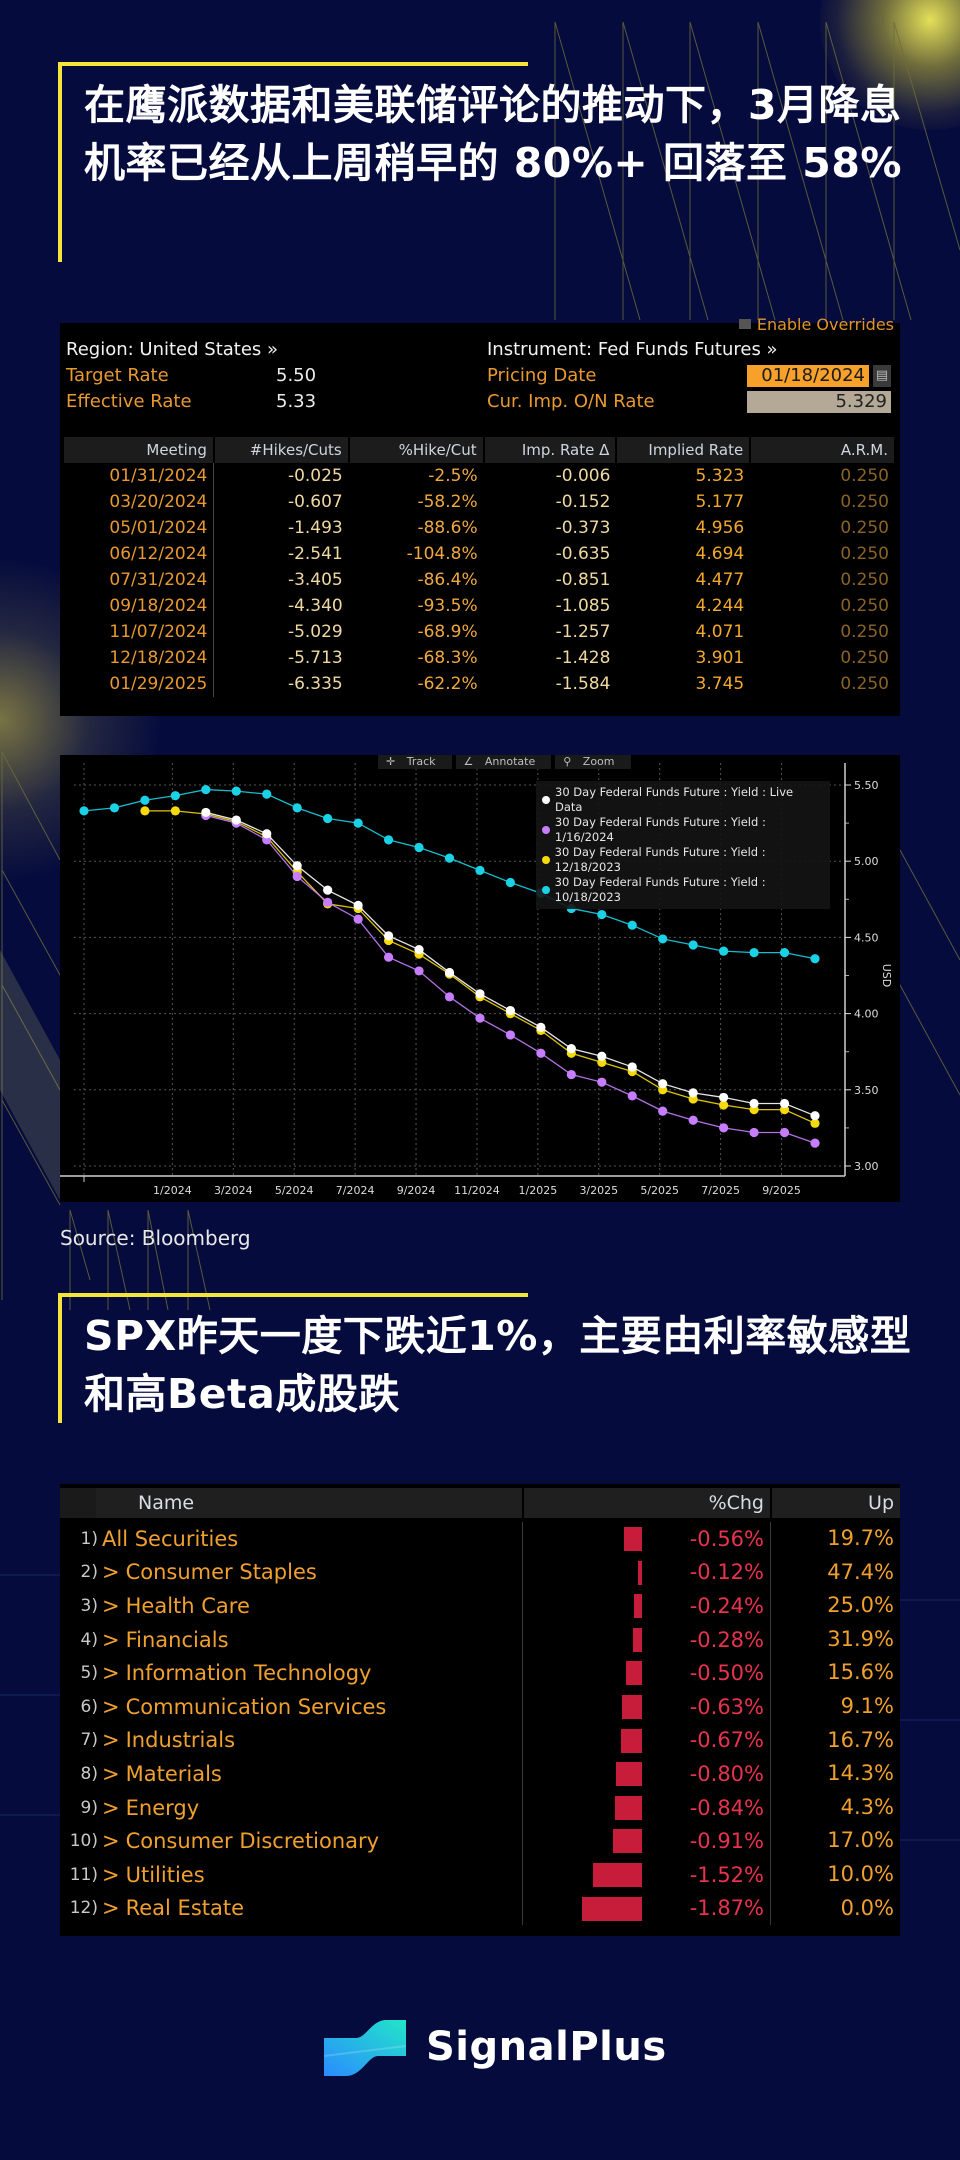 Image resolution: width=960 pixels, height=2160 pixels. Describe the element at coordinates (89, 1639) in the screenshot. I see `row-number: 4)` at that location.